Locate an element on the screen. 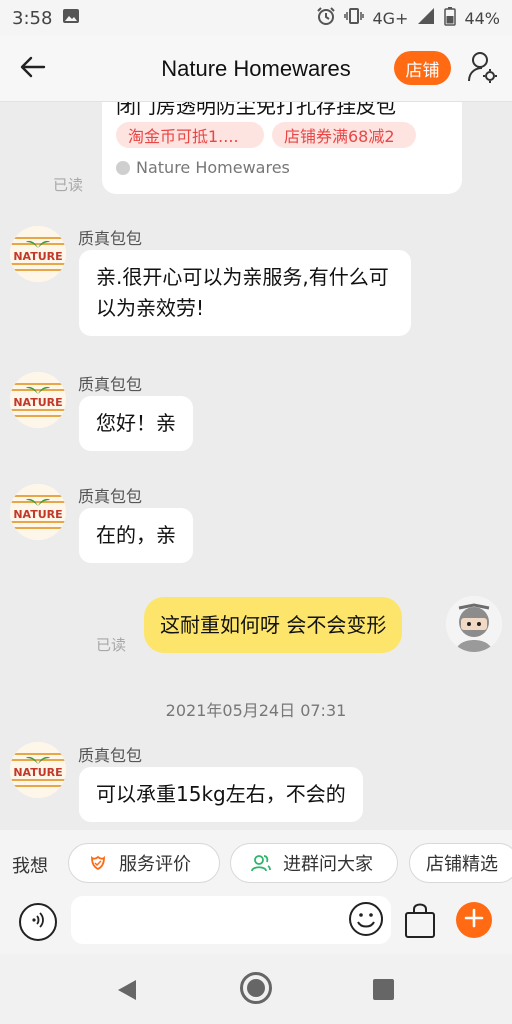 The height and width of the screenshot is (1024, 512). triangle-back-icon is located at coordinates (127, 993).